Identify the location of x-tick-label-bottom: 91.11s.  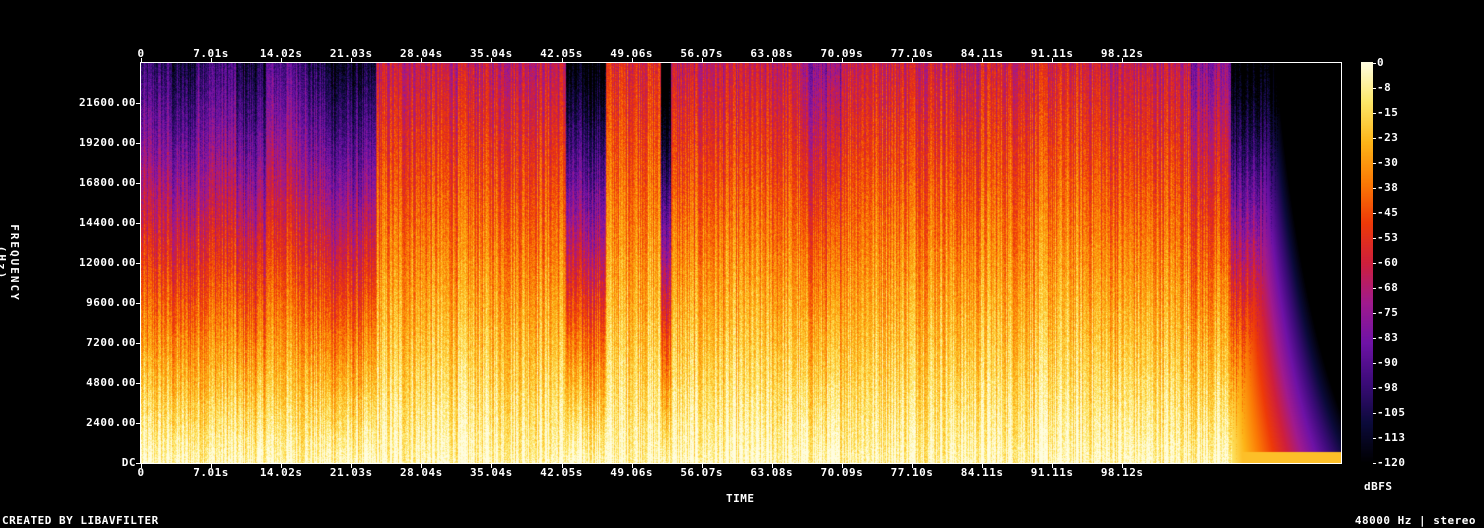
(1052, 472).